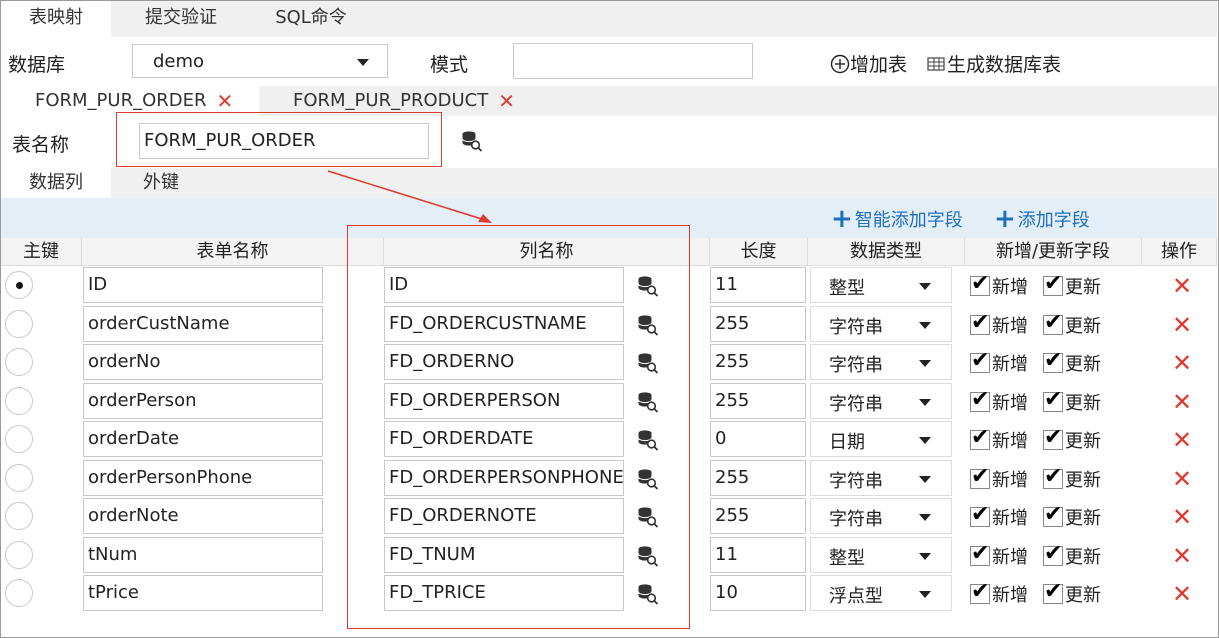 The image size is (1219, 638). Describe the element at coordinates (881, 593) in the screenshot. I see `data-type-select: 浮点型` at that location.